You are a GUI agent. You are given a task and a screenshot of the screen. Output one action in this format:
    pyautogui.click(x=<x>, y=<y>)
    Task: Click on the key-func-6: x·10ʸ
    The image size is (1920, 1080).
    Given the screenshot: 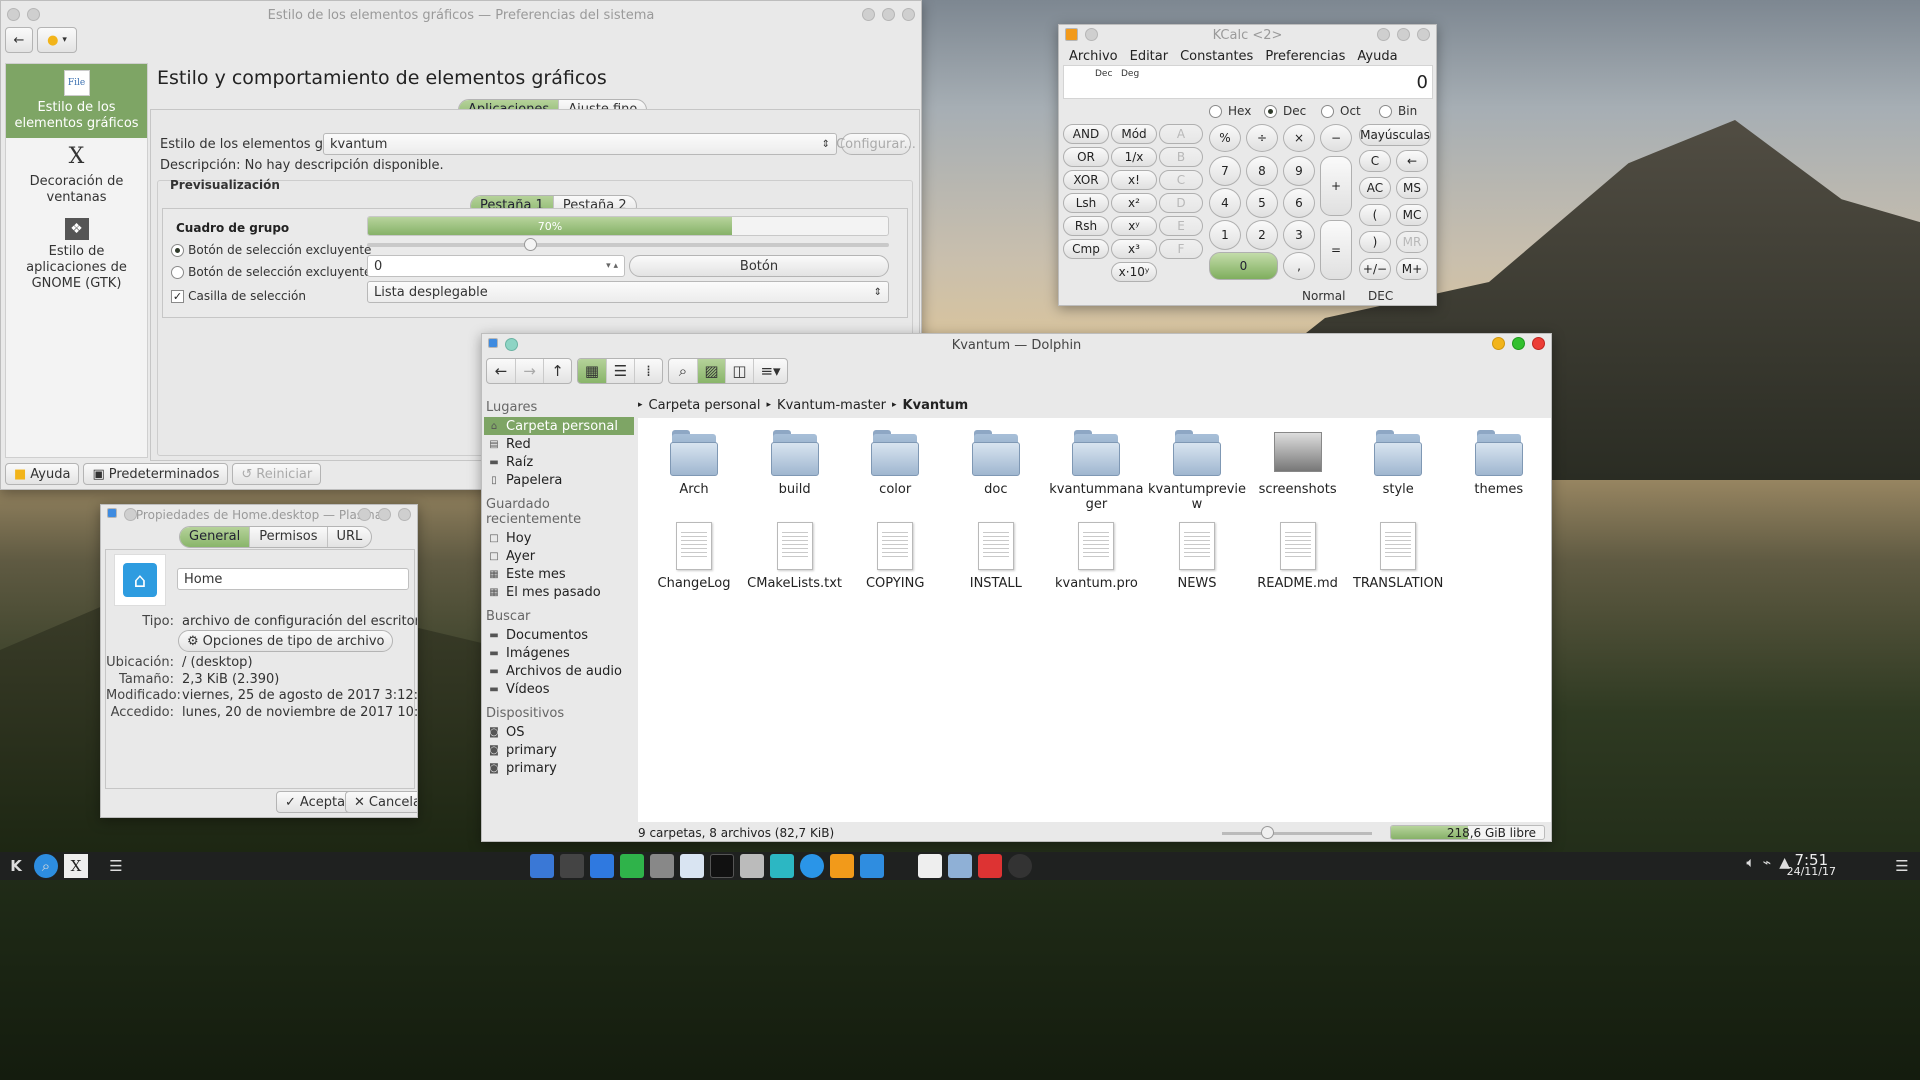 What is the action you would take?
    pyautogui.click(x=1134, y=272)
    